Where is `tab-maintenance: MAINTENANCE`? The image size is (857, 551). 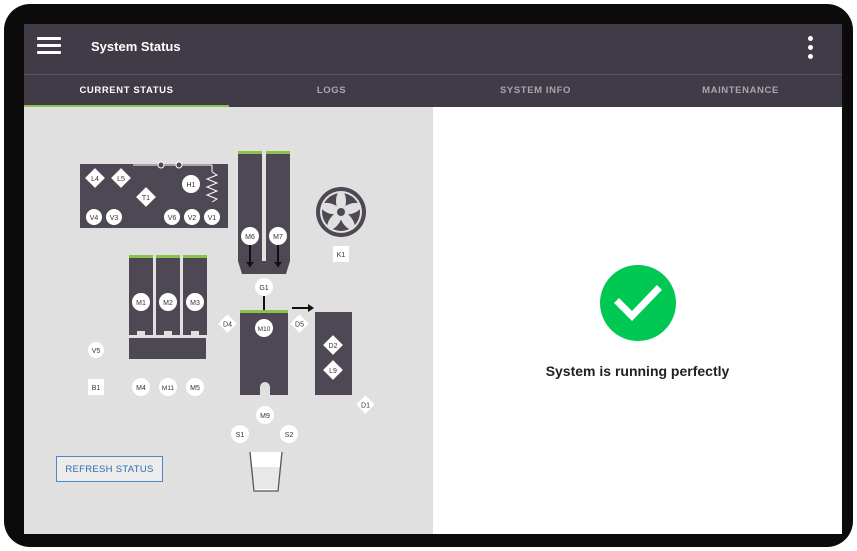
tab-maintenance: MAINTENANCE is located at coordinates (740, 91).